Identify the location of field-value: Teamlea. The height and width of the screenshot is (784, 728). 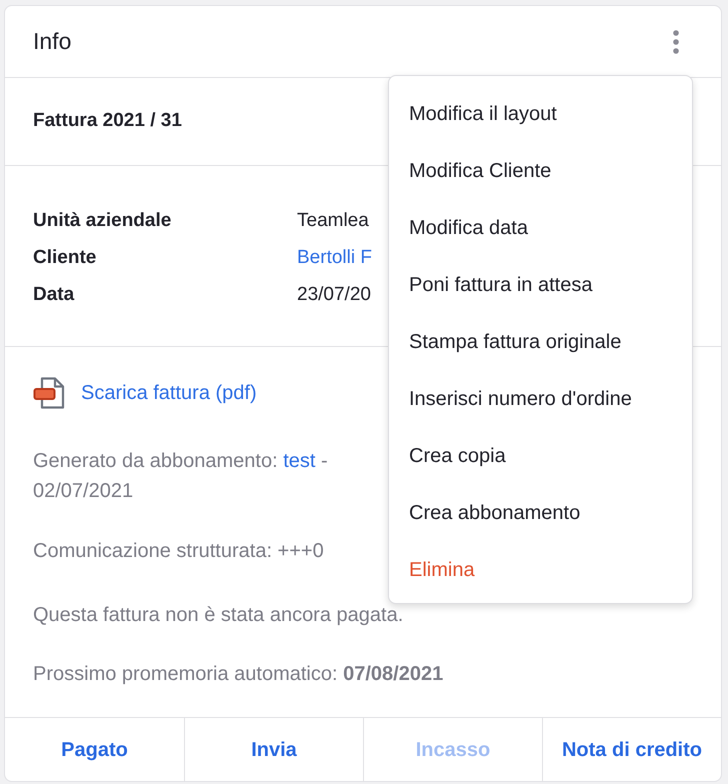
(333, 221).